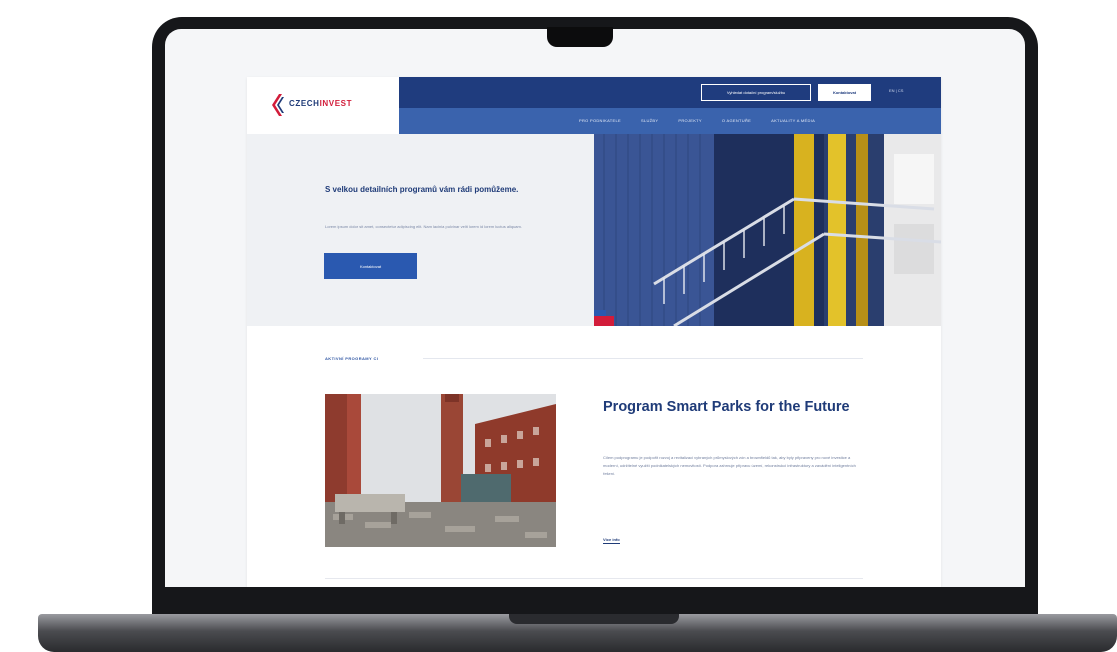 The image size is (1117, 652). I want to click on hero-contact-button: Kontaktovat, so click(370, 266).